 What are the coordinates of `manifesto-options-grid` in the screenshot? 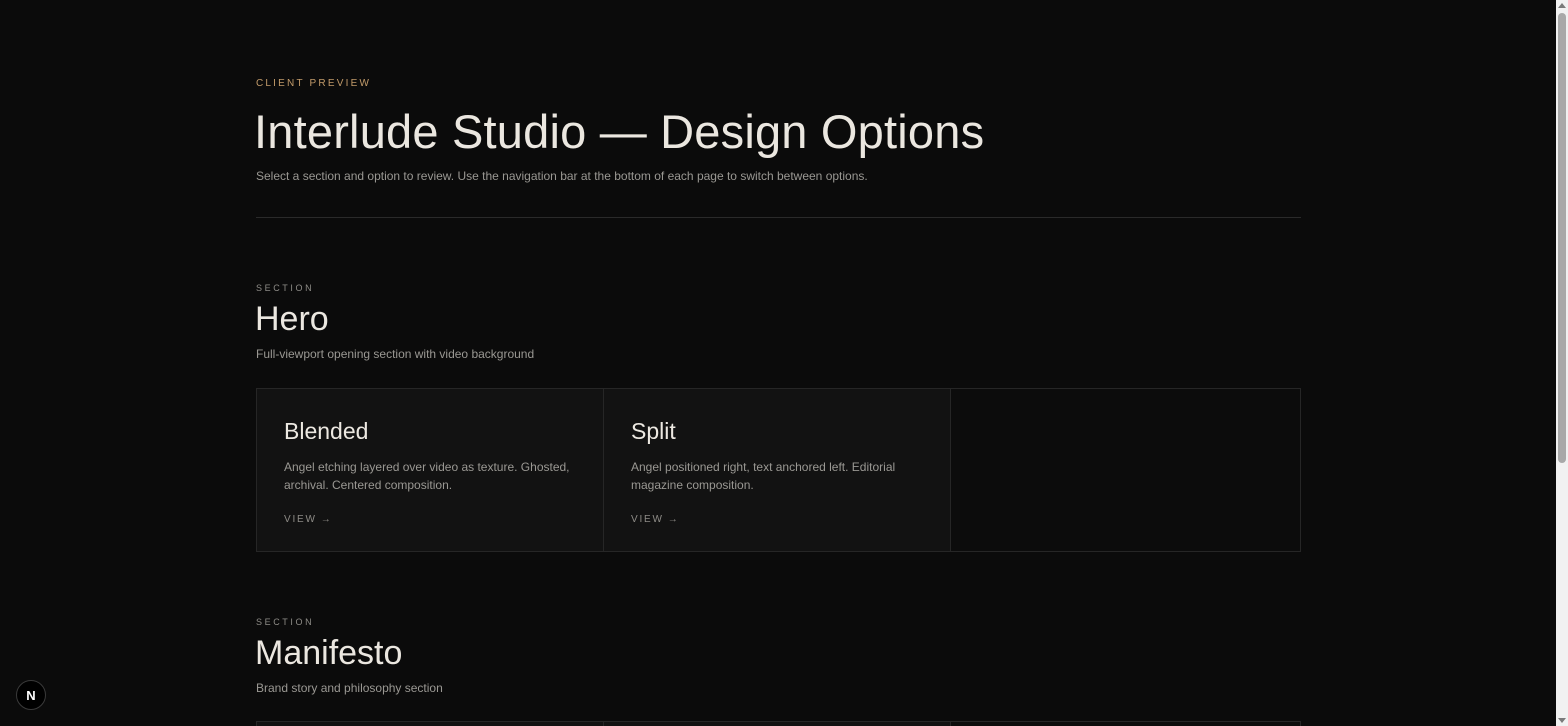 It's located at (778, 723).